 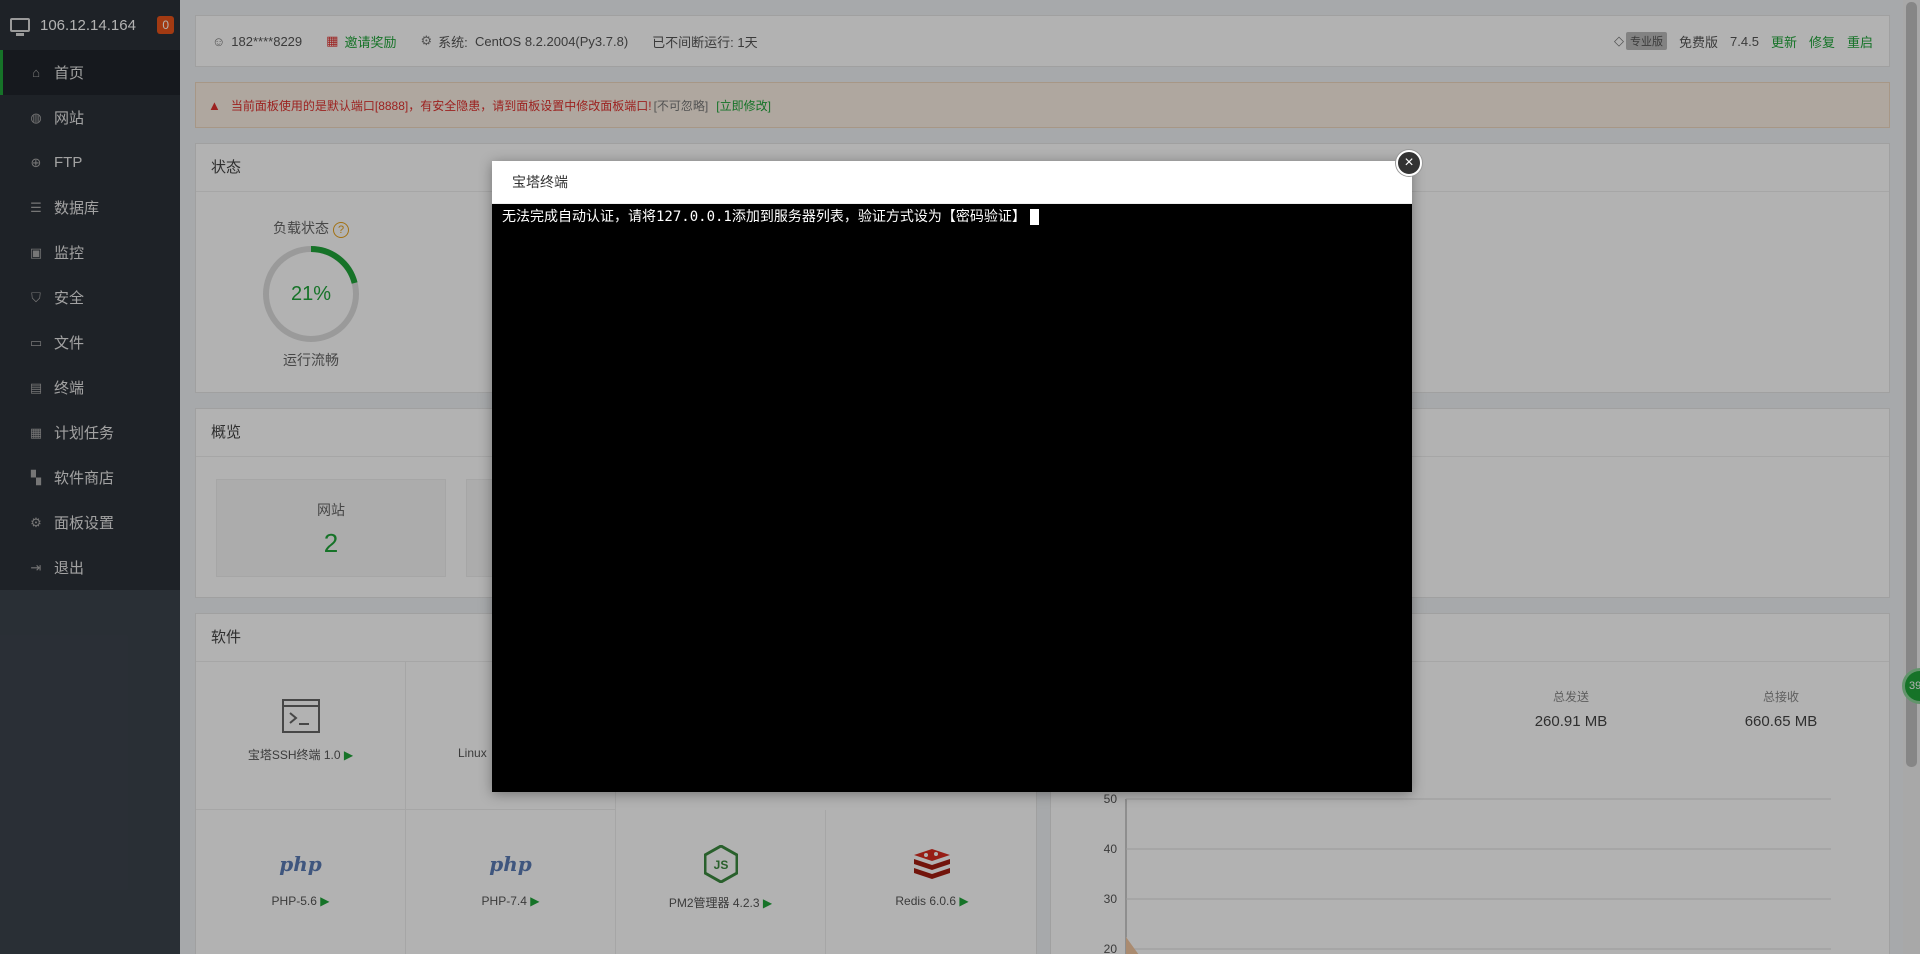 I want to click on close-icon: ×, so click(x=1409, y=163).